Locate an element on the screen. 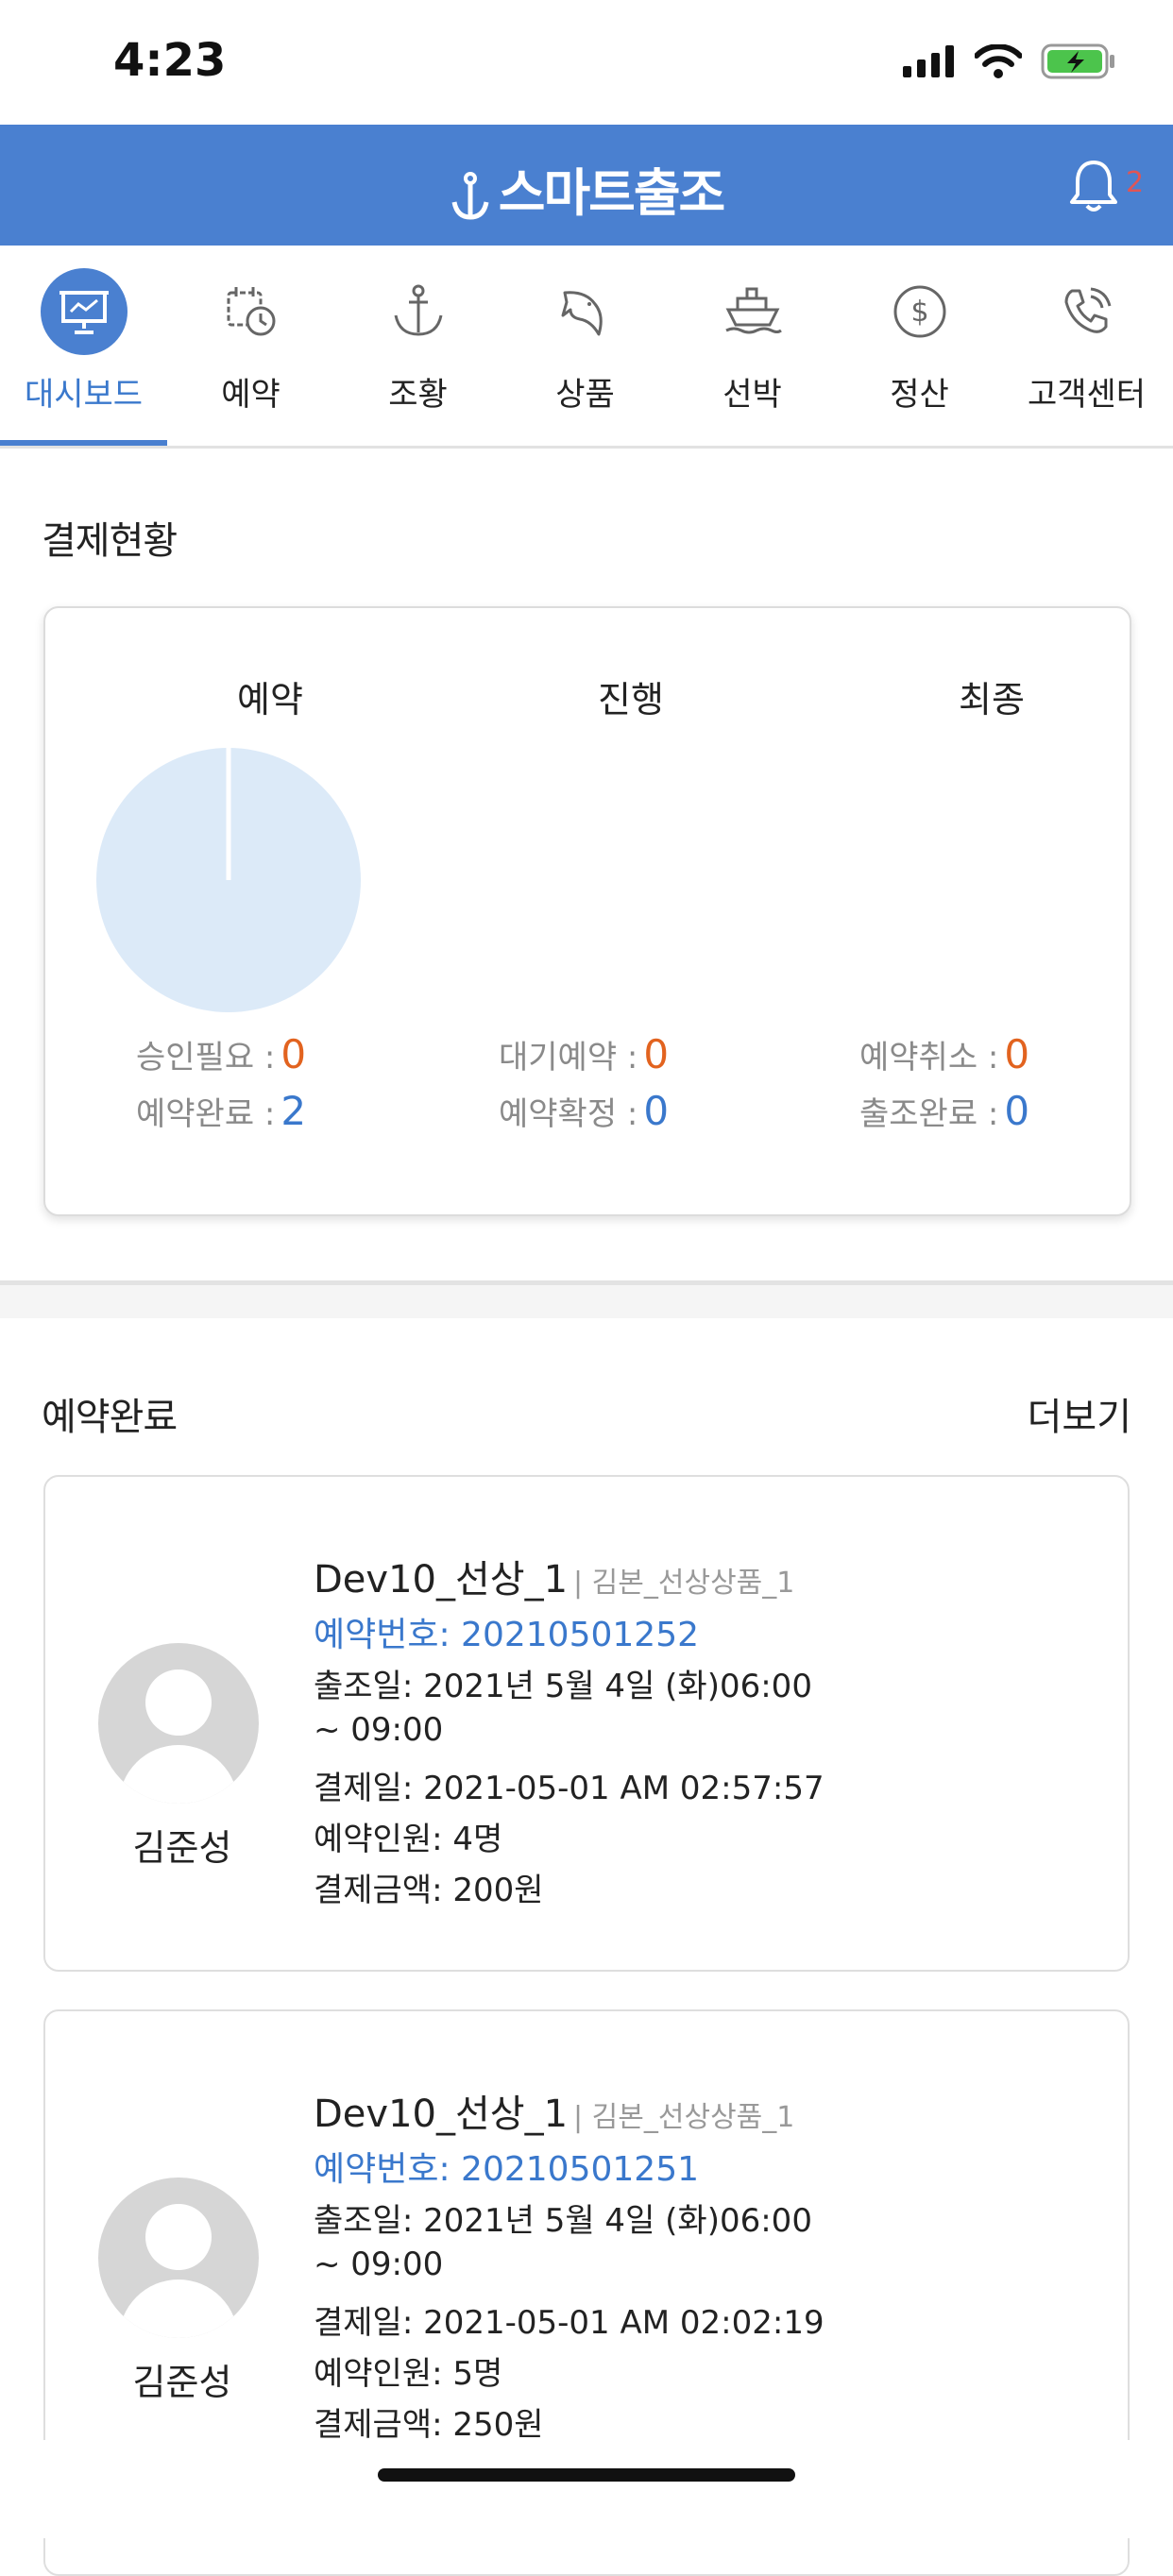  nav-reservation: 예약 is located at coordinates (250, 346).